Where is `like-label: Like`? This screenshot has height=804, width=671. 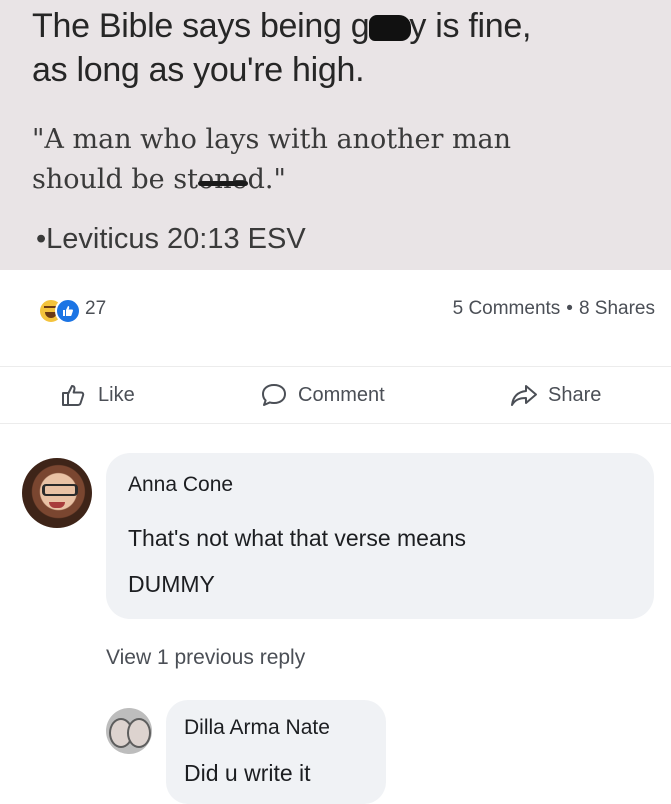
like-label: Like is located at coordinates (116, 394).